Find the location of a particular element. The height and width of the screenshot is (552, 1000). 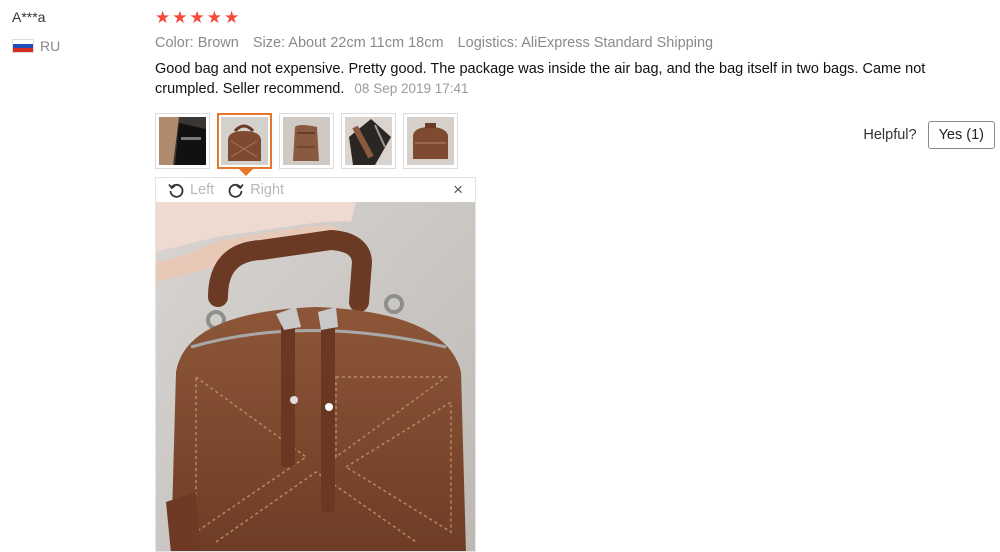

review-photo-thumbnails is located at coordinates (306, 144).